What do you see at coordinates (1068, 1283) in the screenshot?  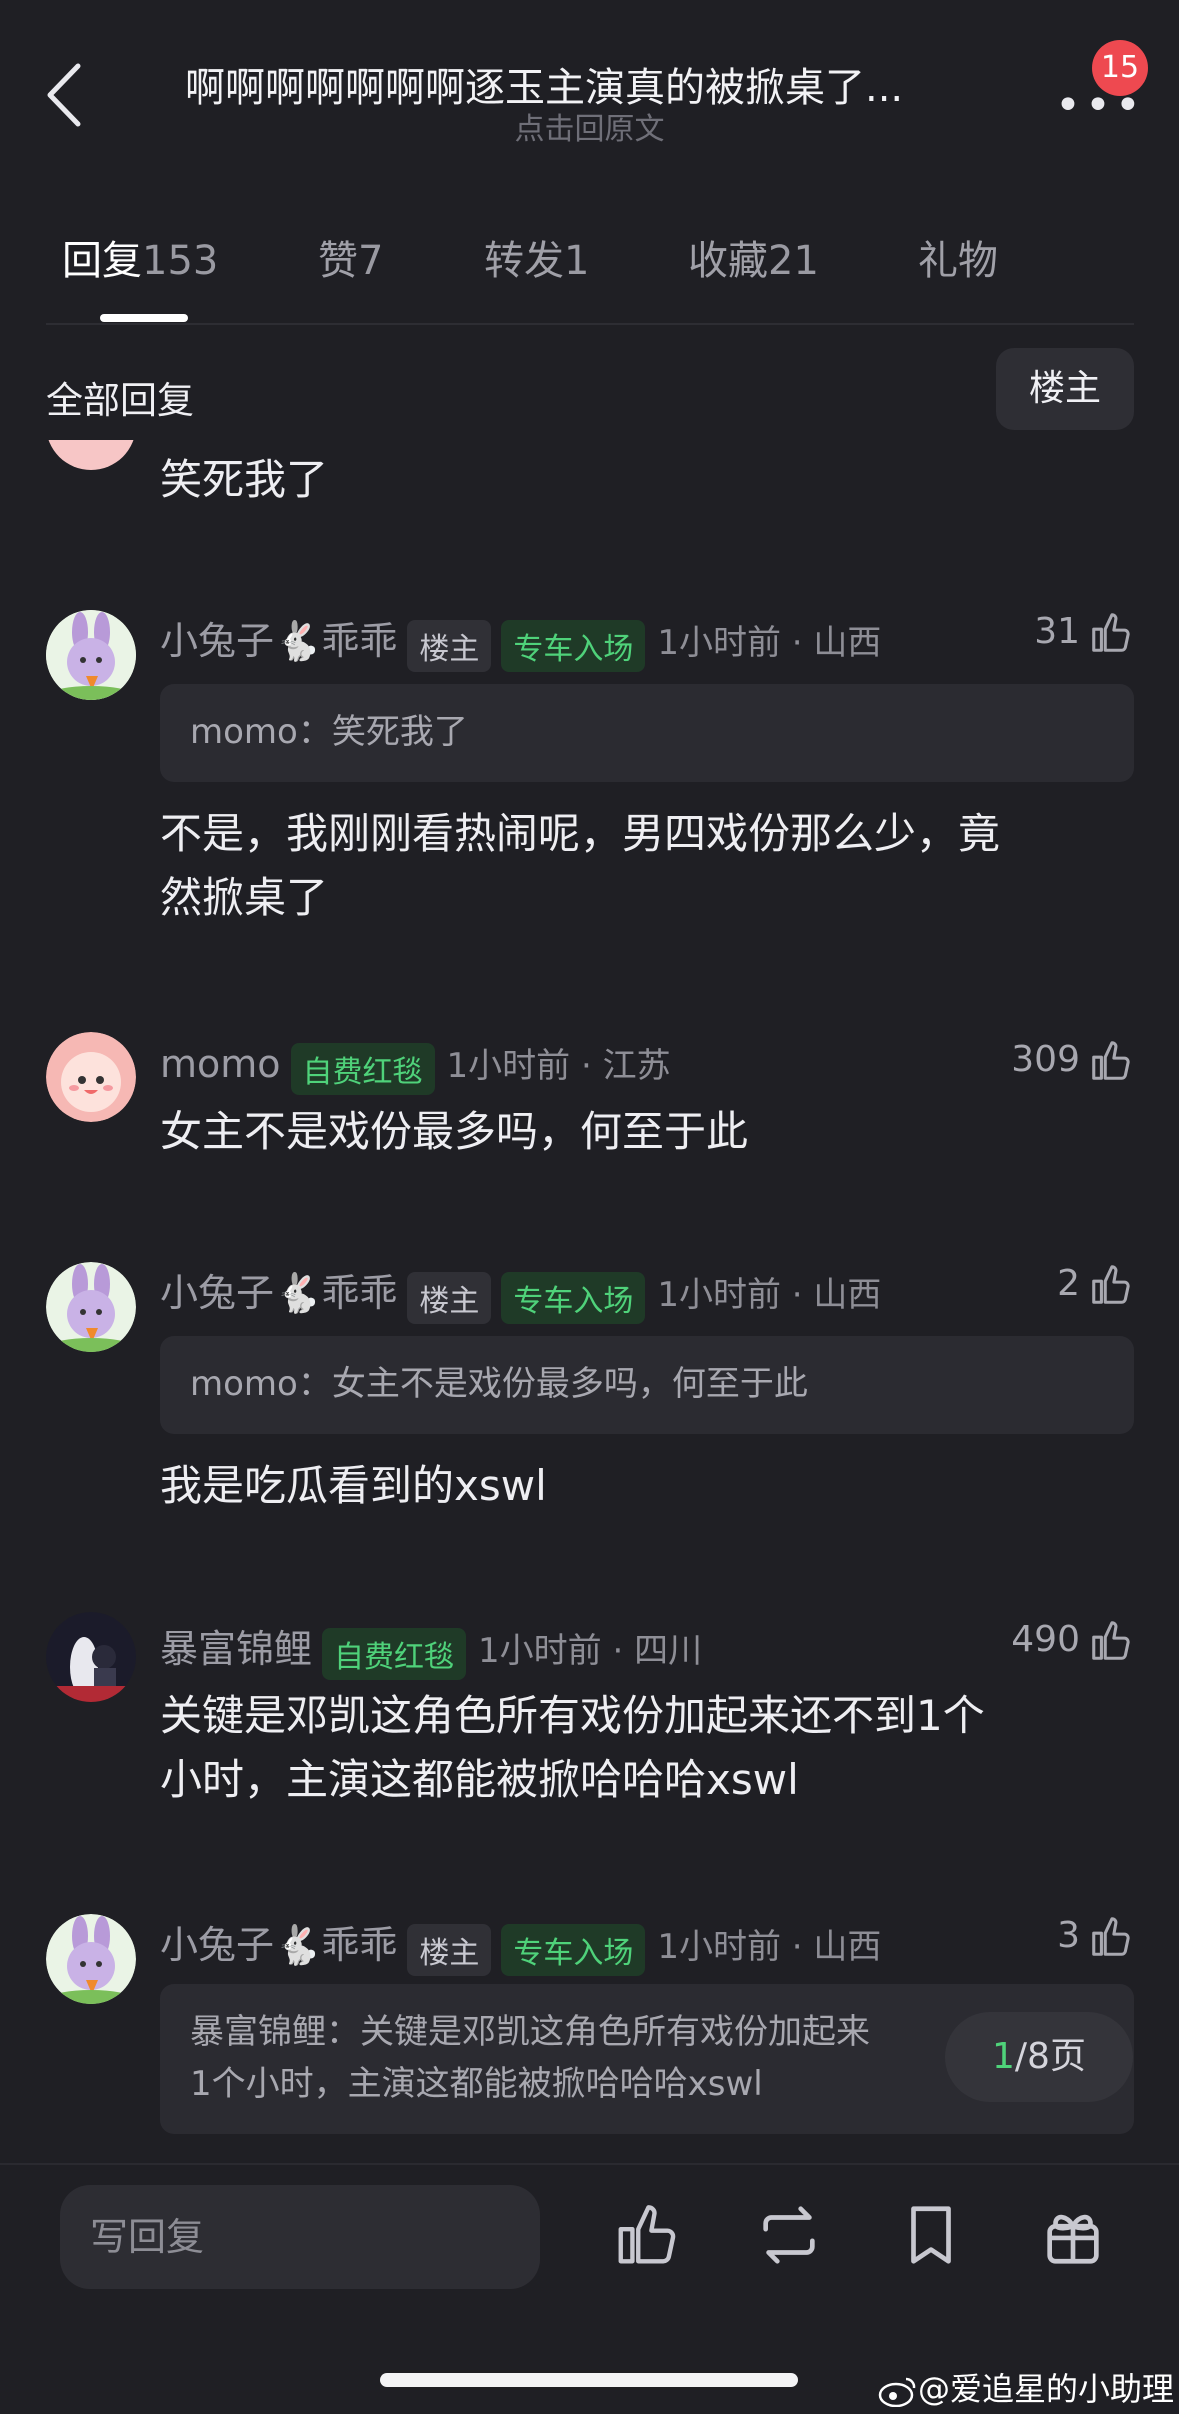 I see `like-count: 2` at bounding box center [1068, 1283].